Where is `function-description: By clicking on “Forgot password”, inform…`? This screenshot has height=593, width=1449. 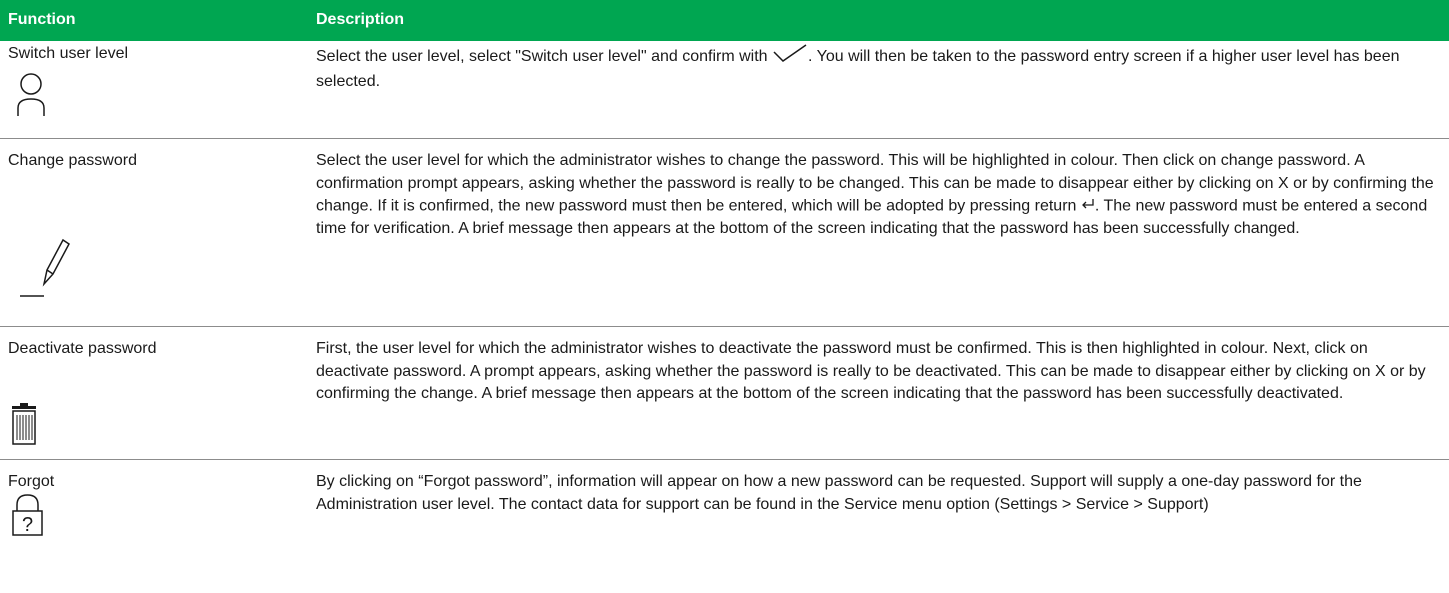 function-description: By clicking on “Forgot password”, inform… is located at coordinates (839, 493).